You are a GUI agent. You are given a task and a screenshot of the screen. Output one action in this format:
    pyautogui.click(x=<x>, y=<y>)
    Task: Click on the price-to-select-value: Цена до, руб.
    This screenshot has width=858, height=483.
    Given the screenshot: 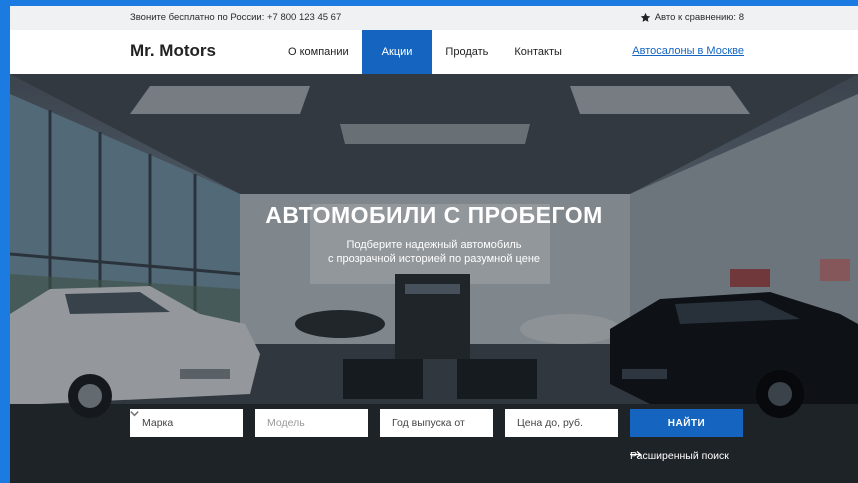 What is the action you would take?
    pyautogui.click(x=550, y=423)
    